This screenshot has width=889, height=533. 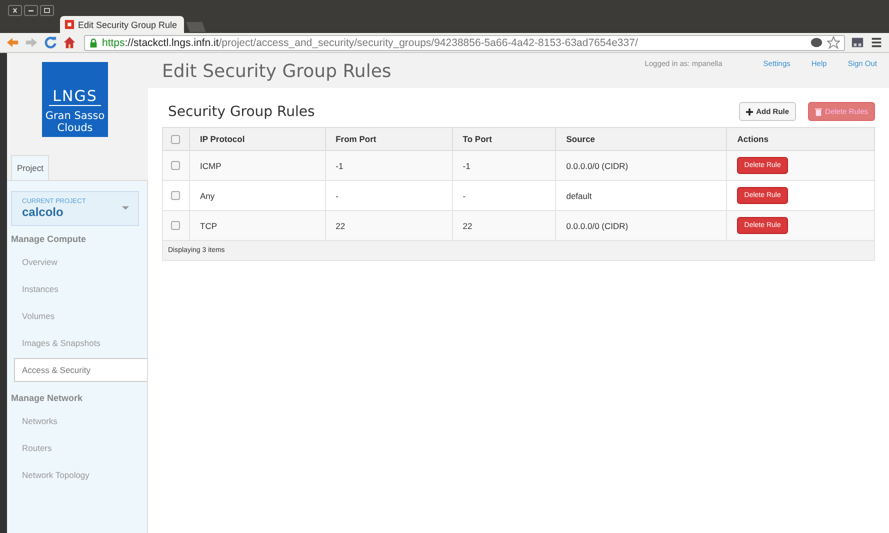 What do you see at coordinates (464, 42) in the screenshot?
I see `address-bar: https://stackctl.lngs.infn.it/project/access_and_security/security_groups/94238856-5a66-4a42-8153-63ad7654e337/` at bounding box center [464, 42].